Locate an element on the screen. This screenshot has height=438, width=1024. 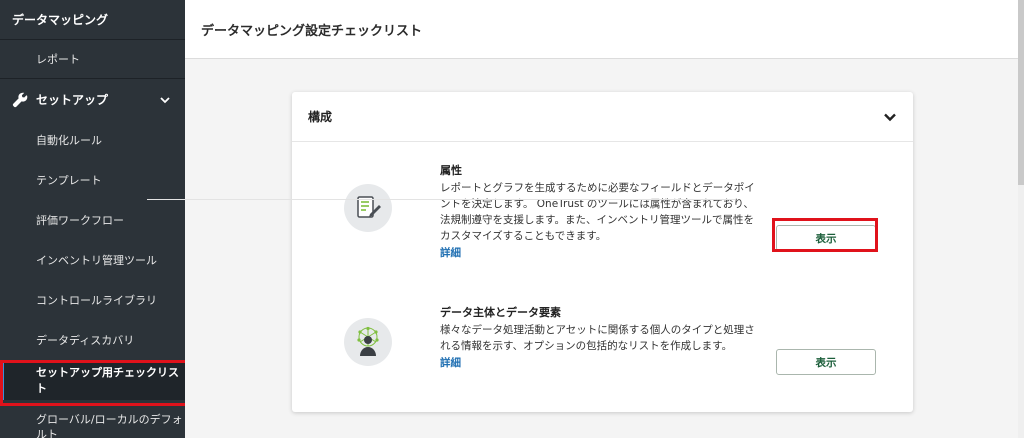
row-heading: データ主体とデータ要素 is located at coordinates (500, 312).